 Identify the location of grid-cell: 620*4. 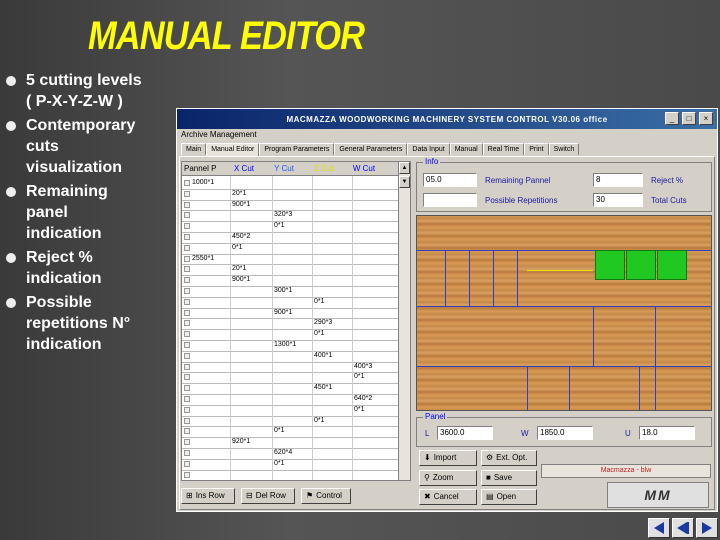
(283, 452).